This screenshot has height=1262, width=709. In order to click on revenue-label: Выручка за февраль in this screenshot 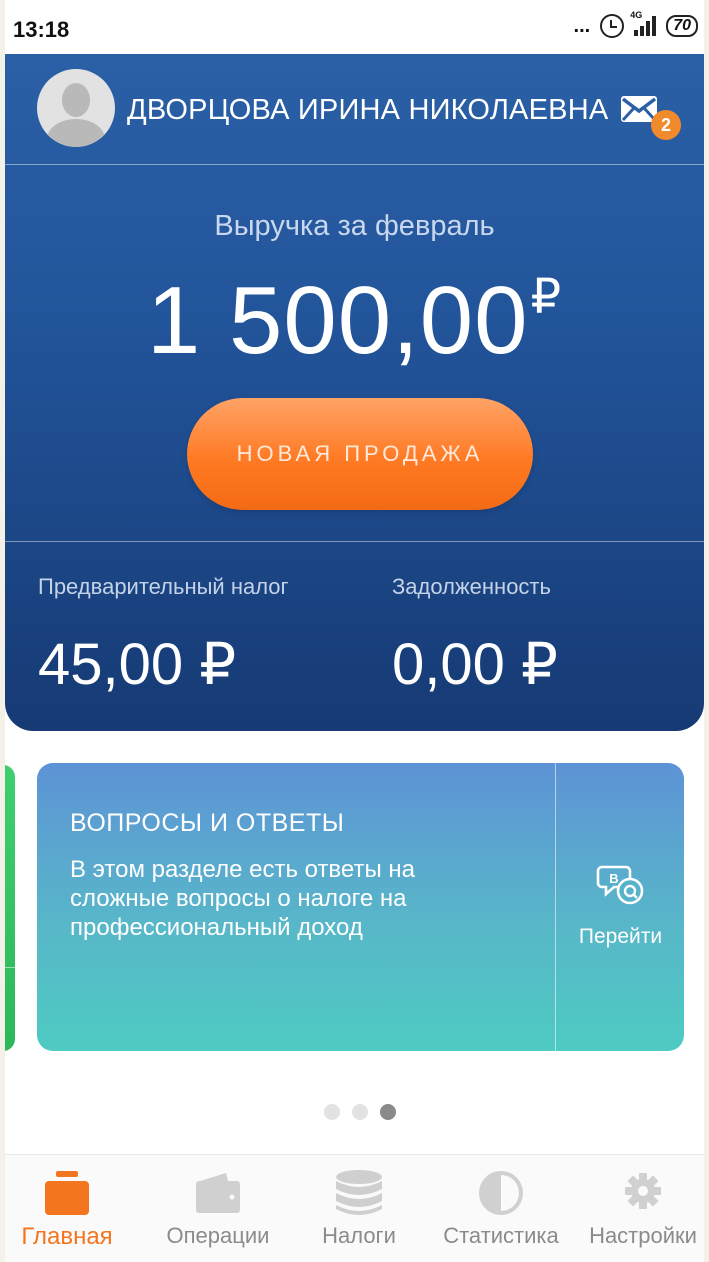, I will do `click(354, 226)`.